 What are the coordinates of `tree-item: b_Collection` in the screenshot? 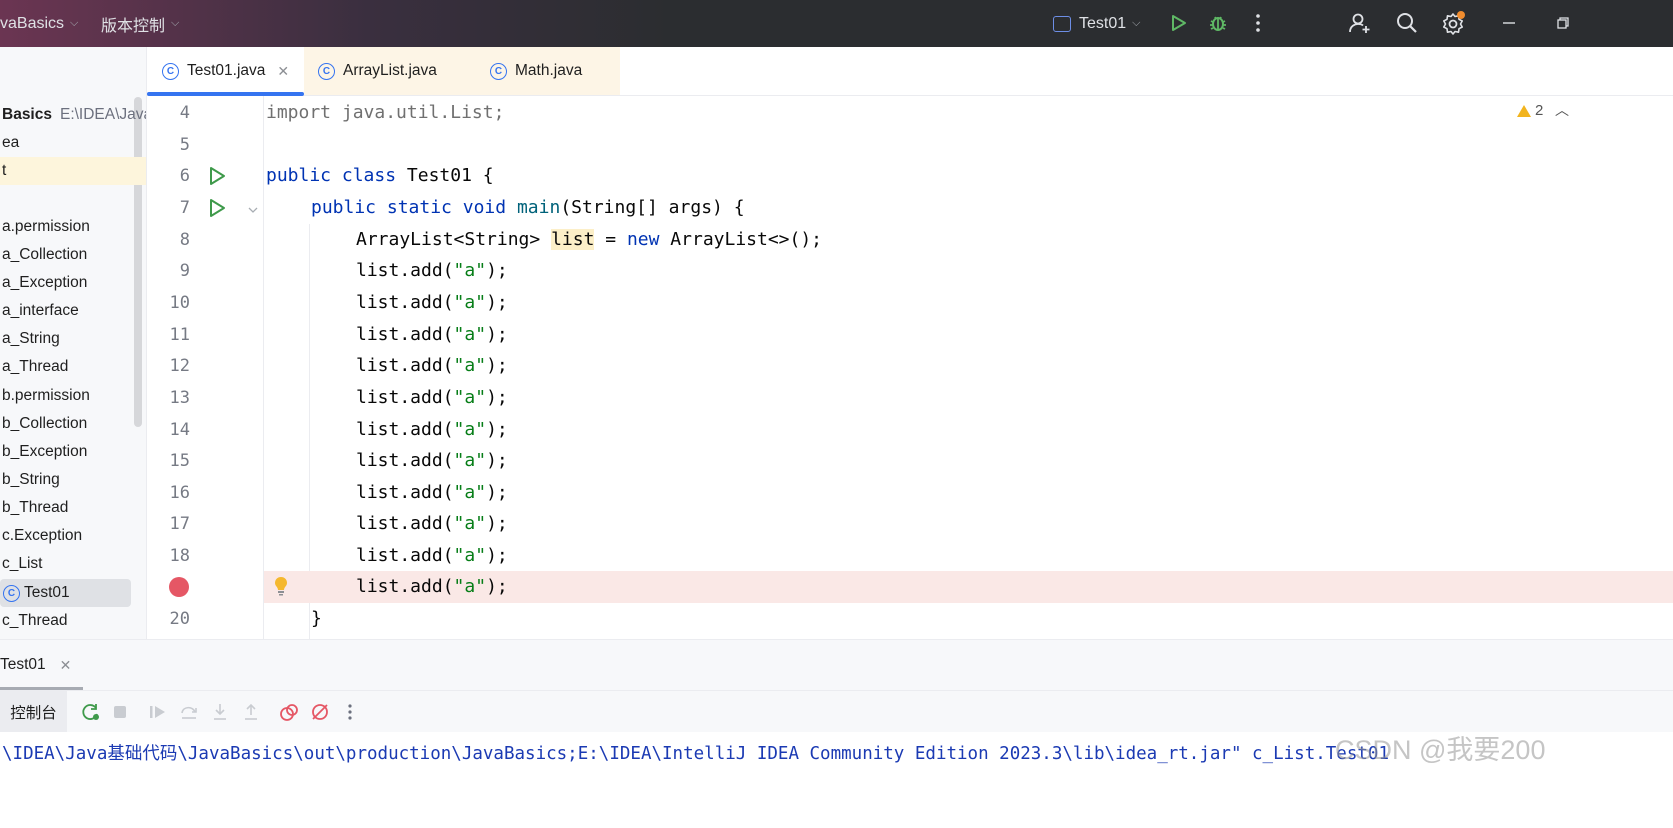 It's located at (73, 424).